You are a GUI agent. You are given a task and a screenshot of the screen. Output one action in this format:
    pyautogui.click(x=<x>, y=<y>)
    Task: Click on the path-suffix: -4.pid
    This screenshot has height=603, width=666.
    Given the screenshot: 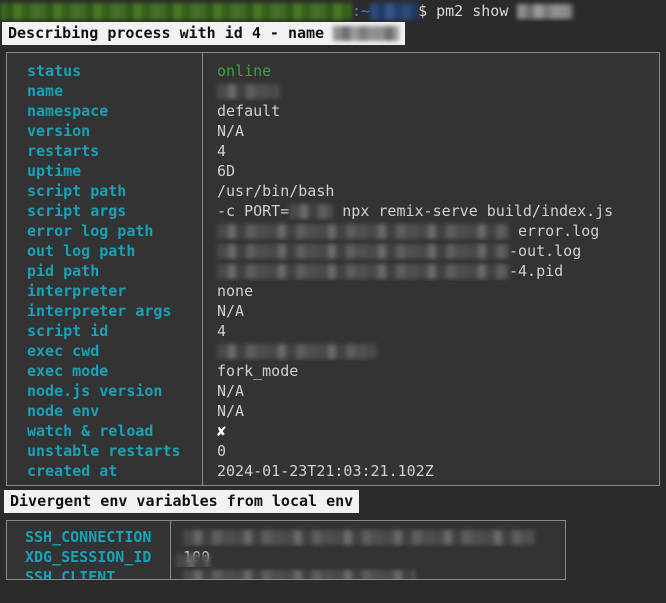 What is the action you would take?
    pyautogui.click(x=536, y=271)
    